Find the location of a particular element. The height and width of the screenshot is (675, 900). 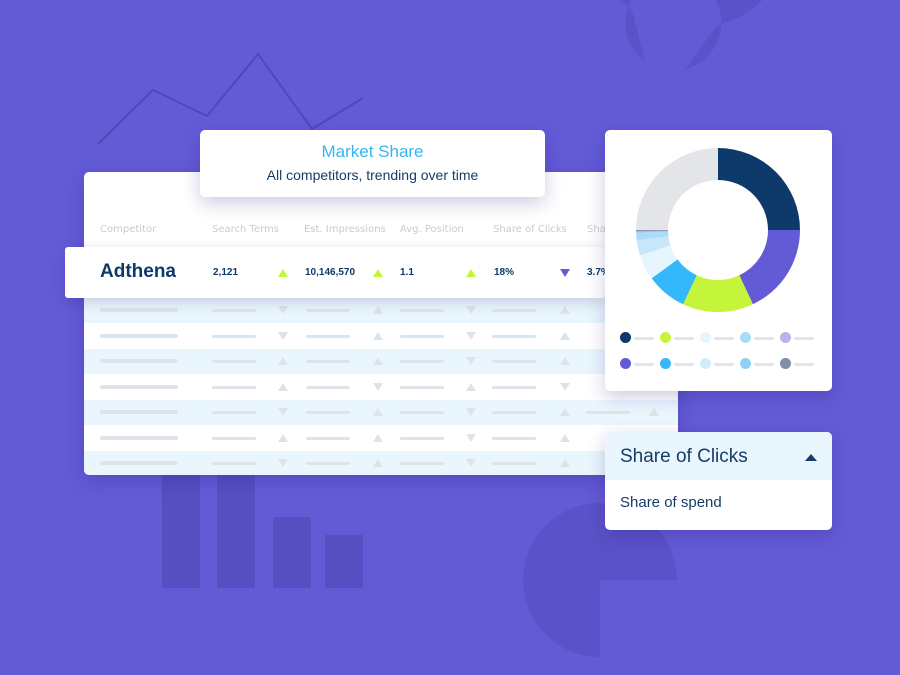

search-terms-value: 2,121 is located at coordinates (226, 272).